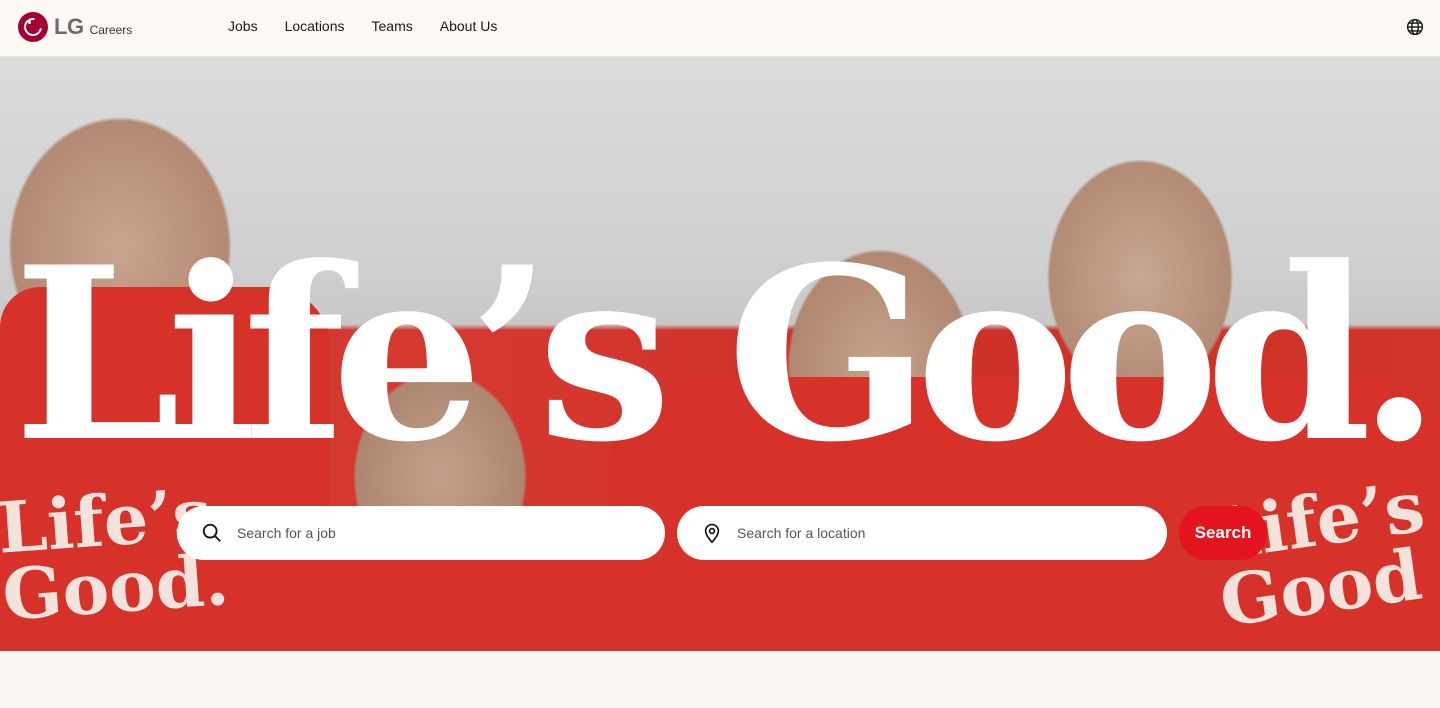 The image size is (1440, 708). I want to click on job-search-field, so click(421, 533).